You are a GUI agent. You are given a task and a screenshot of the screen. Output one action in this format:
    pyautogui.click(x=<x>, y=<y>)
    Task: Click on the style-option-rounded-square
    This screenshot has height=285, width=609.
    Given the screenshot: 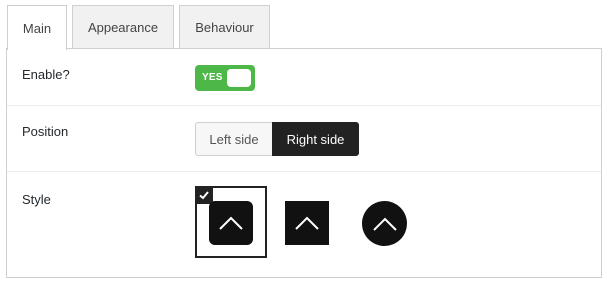 What is the action you would take?
    pyautogui.click(x=231, y=222)
    